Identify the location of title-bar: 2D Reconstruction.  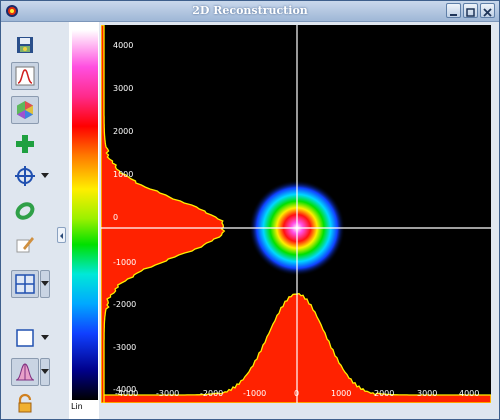
(250, 11).